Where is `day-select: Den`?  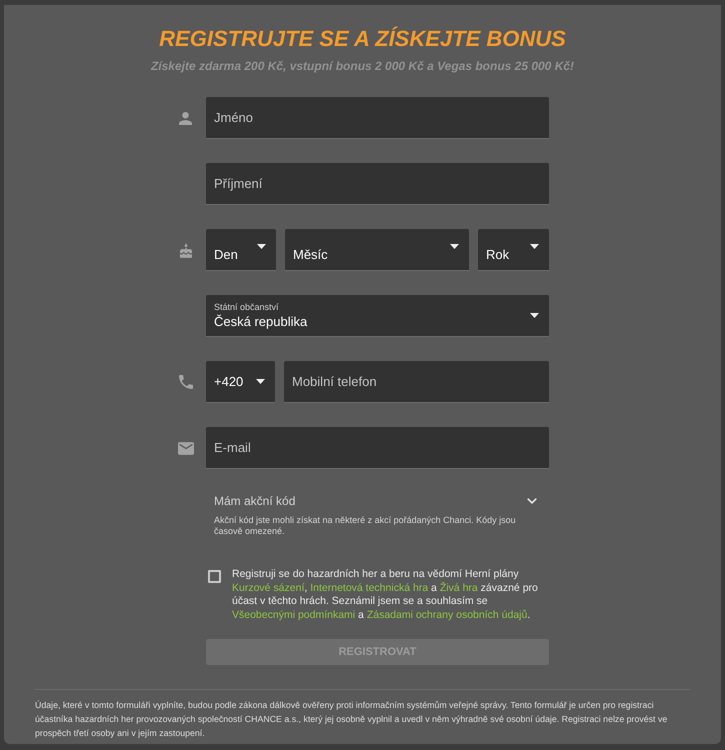 day-select: Den is located at coordinates (241, 250).